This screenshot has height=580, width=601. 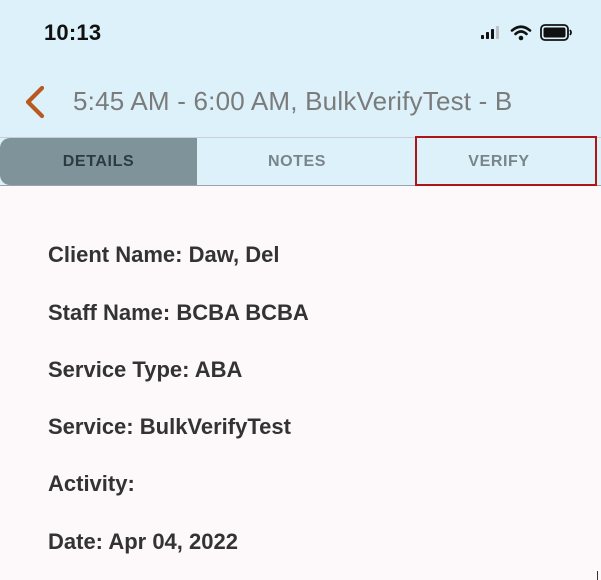 What do you see at coordinates (234, 254) in the screenshot?
I see `detail-value: Daw, Del` at bounding box center [234, 254].